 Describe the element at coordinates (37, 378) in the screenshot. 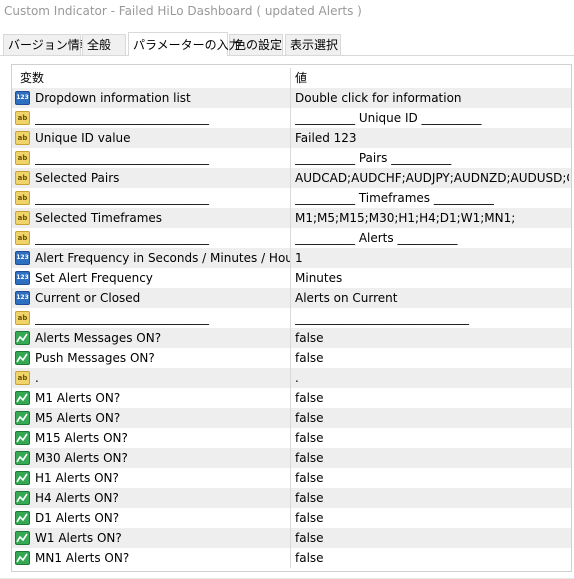

I see `parameter-name: .` at that location.